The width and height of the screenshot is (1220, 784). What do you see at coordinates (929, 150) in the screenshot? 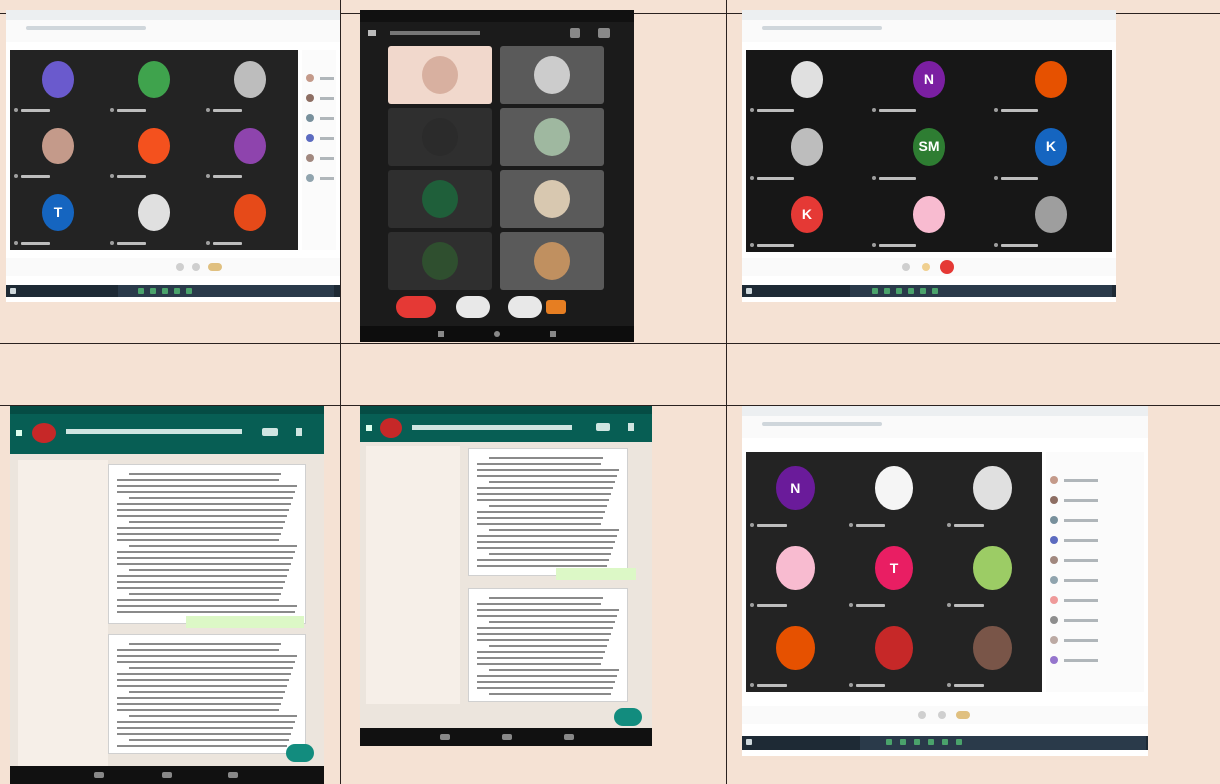
I see `participant-tile: SM` at bounding box center [929, 150].